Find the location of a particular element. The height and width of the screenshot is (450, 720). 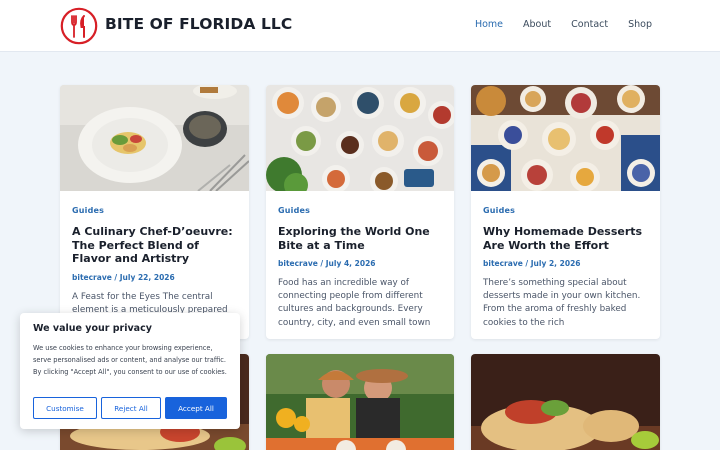

post-image-dessert-table is located at coordinates (565, 138).